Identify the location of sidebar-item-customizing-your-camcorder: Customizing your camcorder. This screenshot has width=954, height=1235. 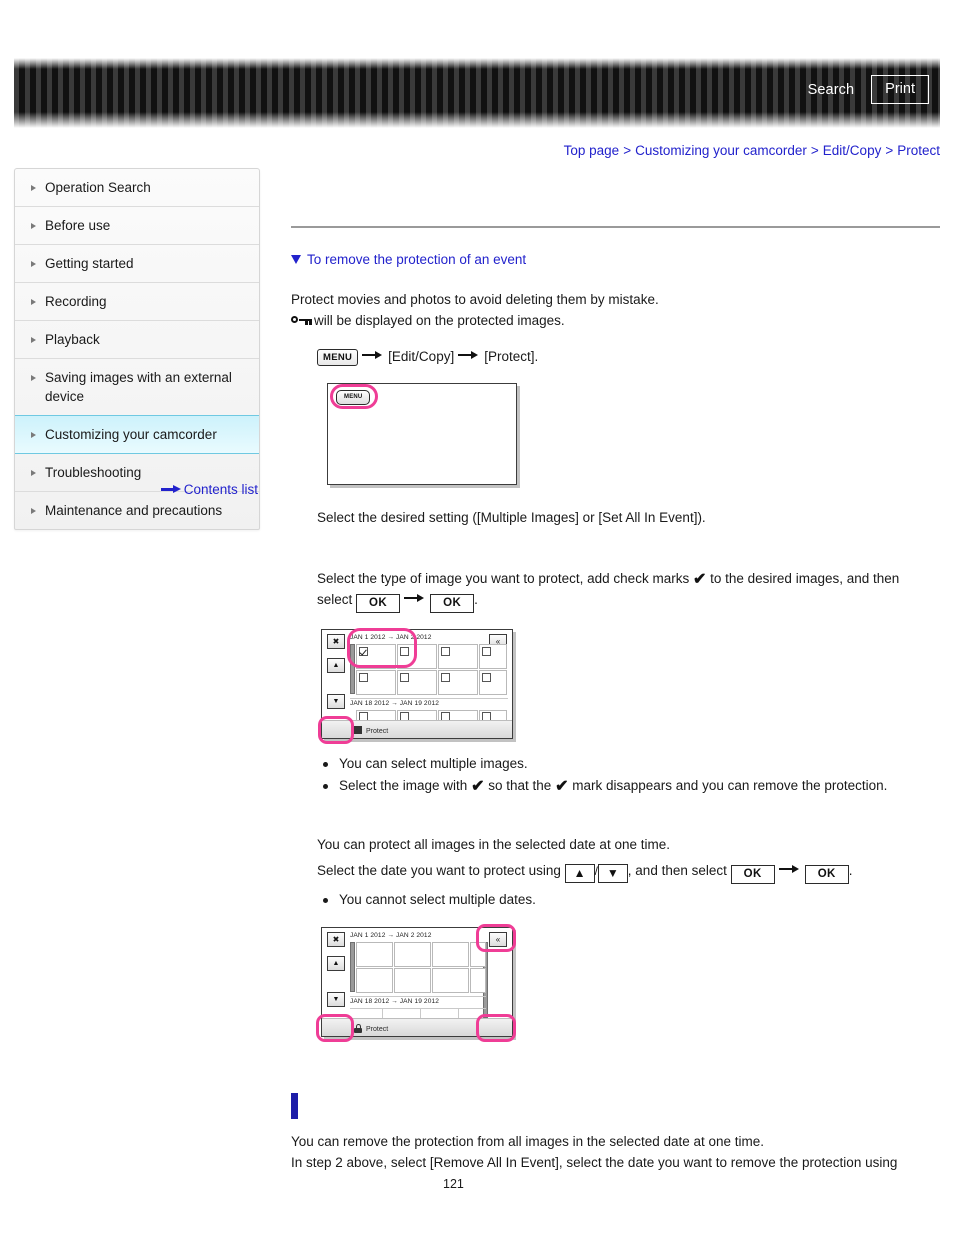
(137, 434).